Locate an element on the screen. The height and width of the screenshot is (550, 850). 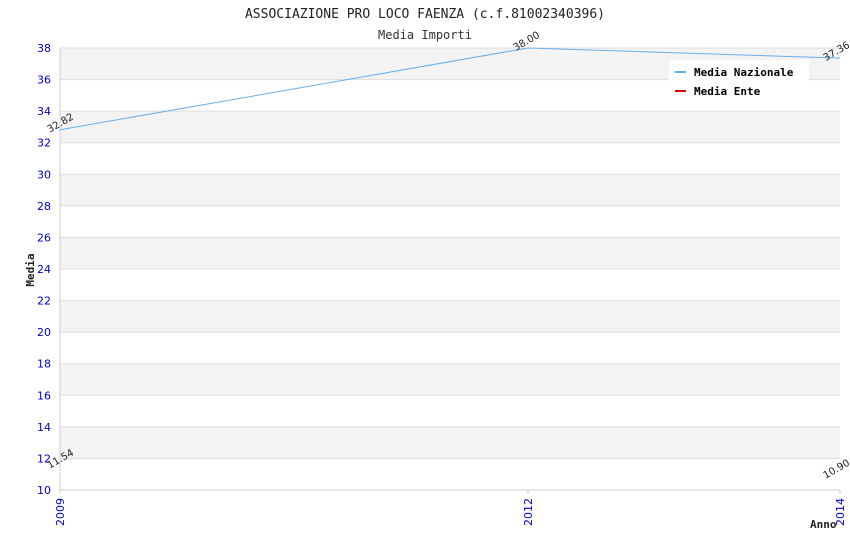
legend: Media Nazionale Media Ente is located at coordinates (739, 81).